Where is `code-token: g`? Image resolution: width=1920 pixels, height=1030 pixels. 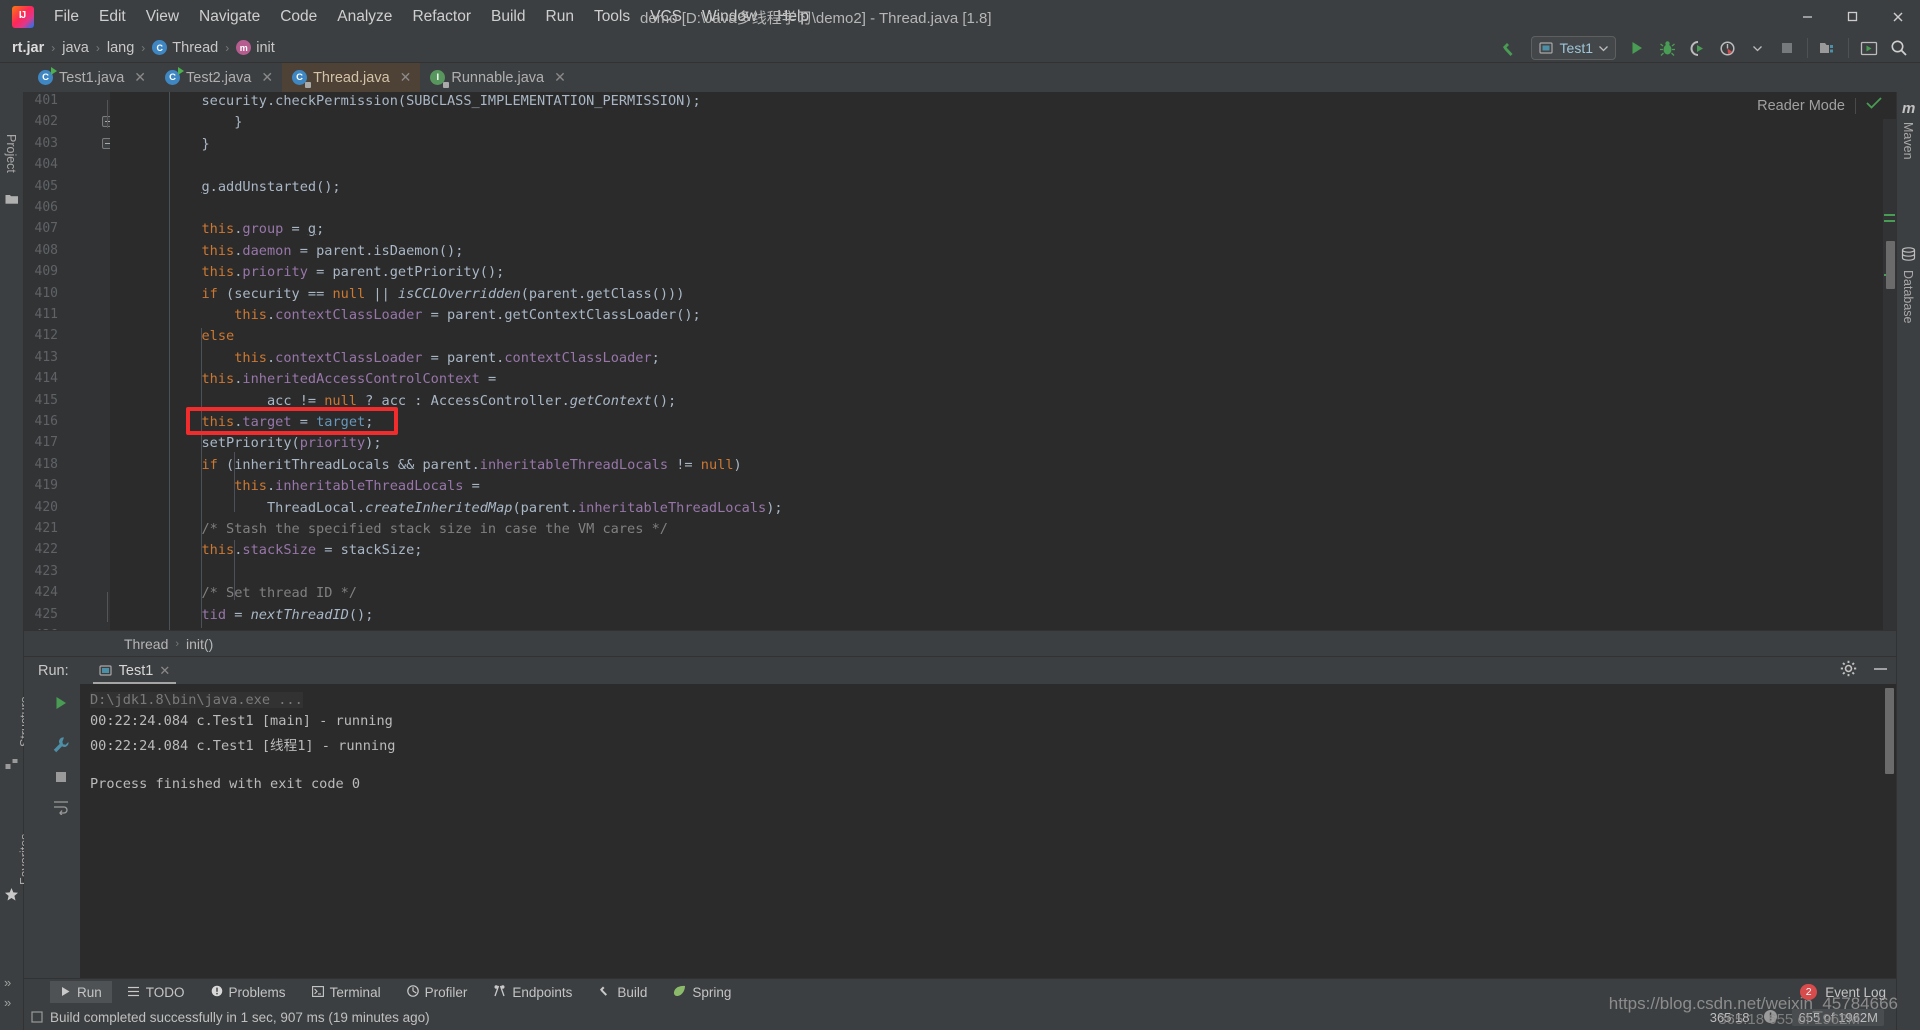 code-token: g is located at coordinates (205, 186).